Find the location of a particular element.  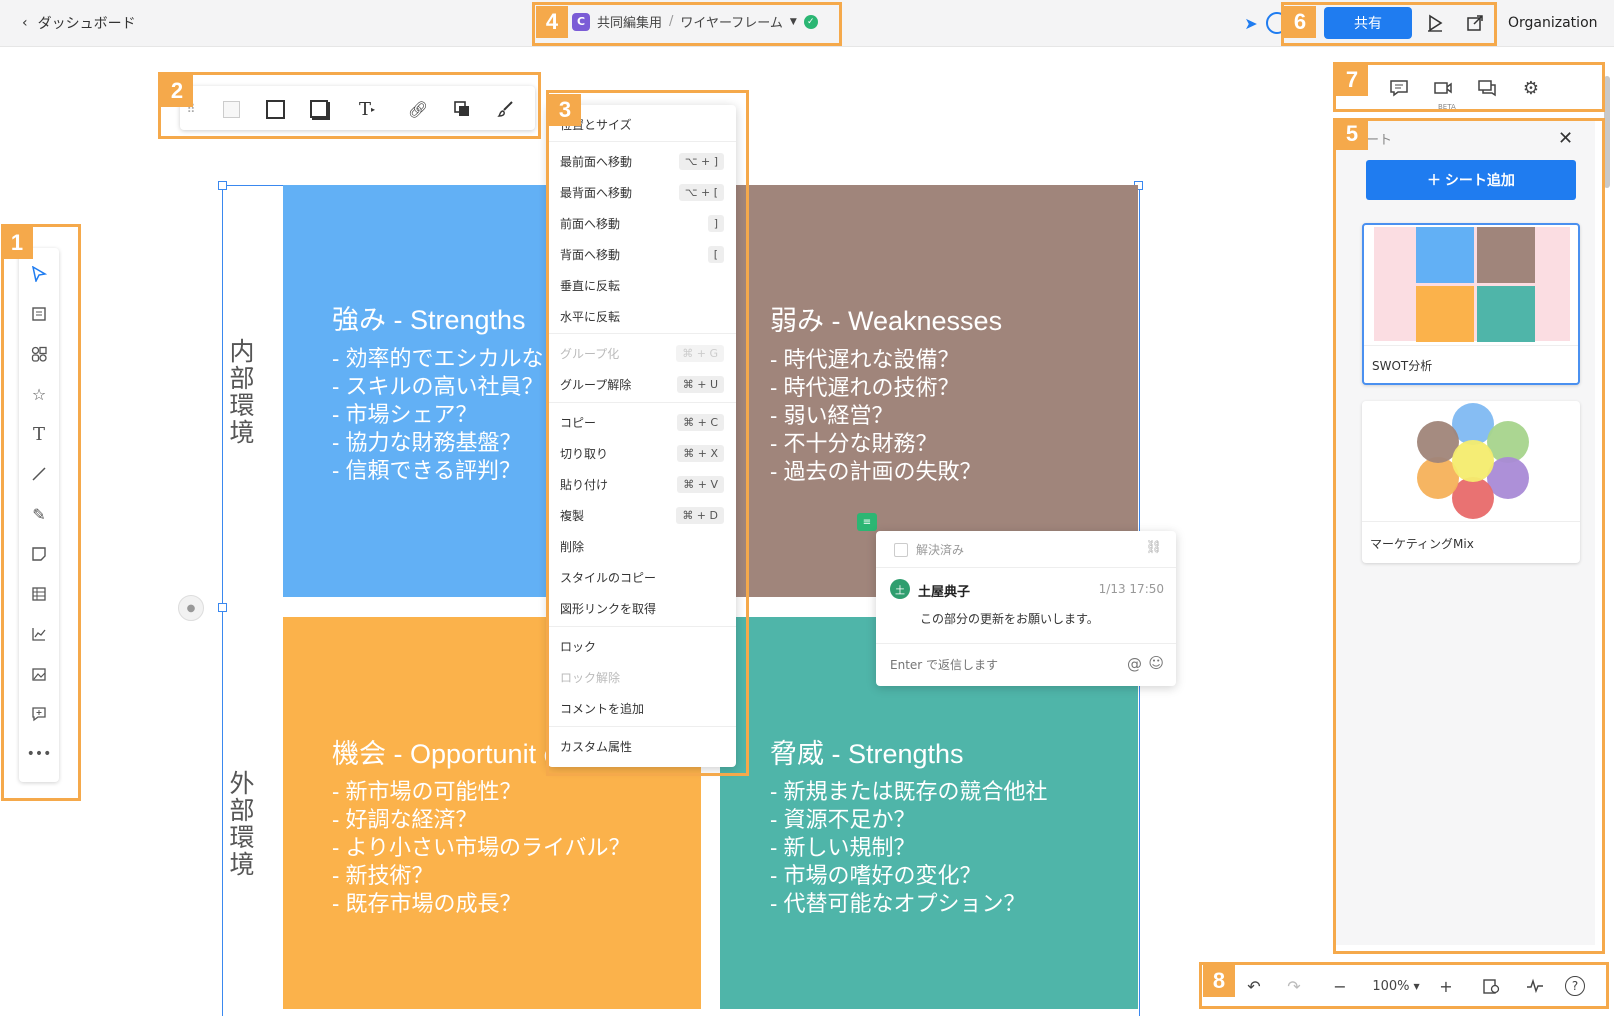

resolved-label: 解決済み is located at coordinates (940, 550).